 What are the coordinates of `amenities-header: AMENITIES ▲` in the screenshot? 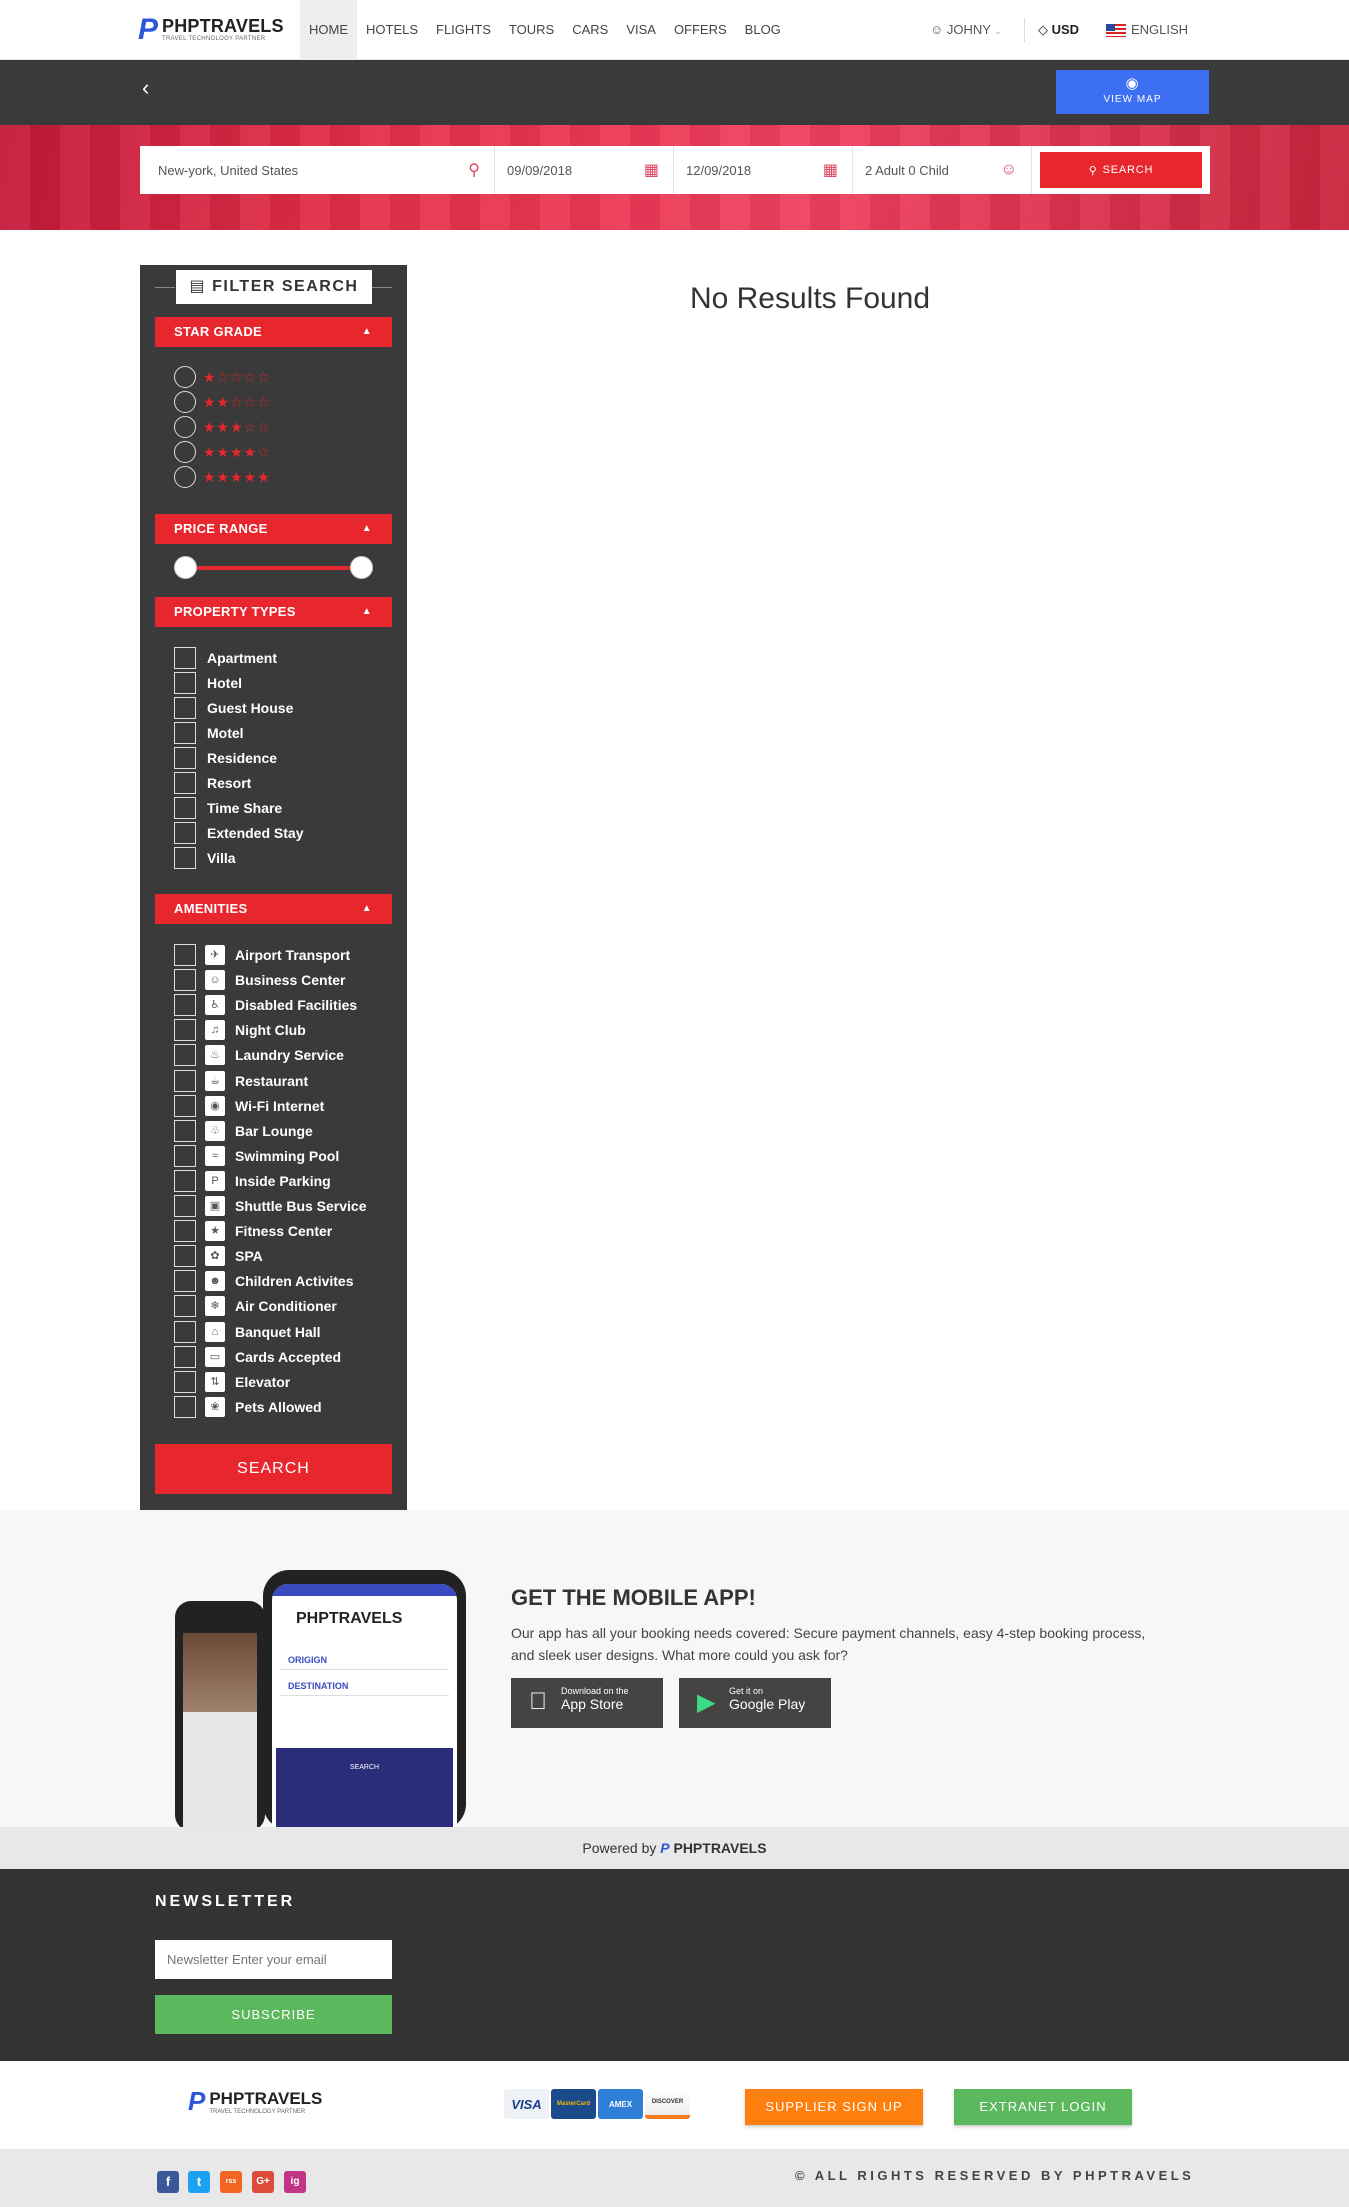 It's located at (273, 909).